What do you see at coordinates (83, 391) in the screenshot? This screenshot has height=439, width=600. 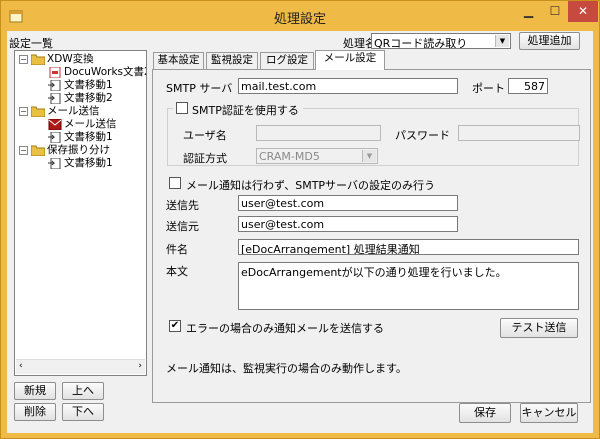 I see `up-button: 上へ` at bounding box center [83, 391].